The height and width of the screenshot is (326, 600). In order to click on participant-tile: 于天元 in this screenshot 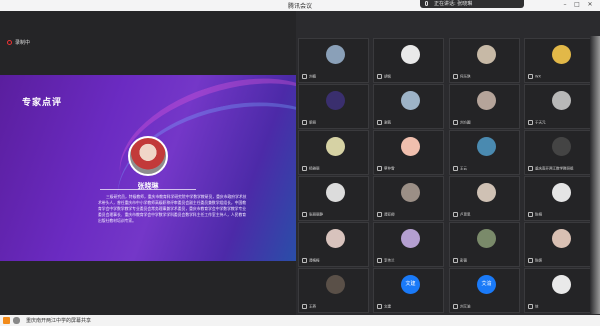, I will do `click(559, 106)`.